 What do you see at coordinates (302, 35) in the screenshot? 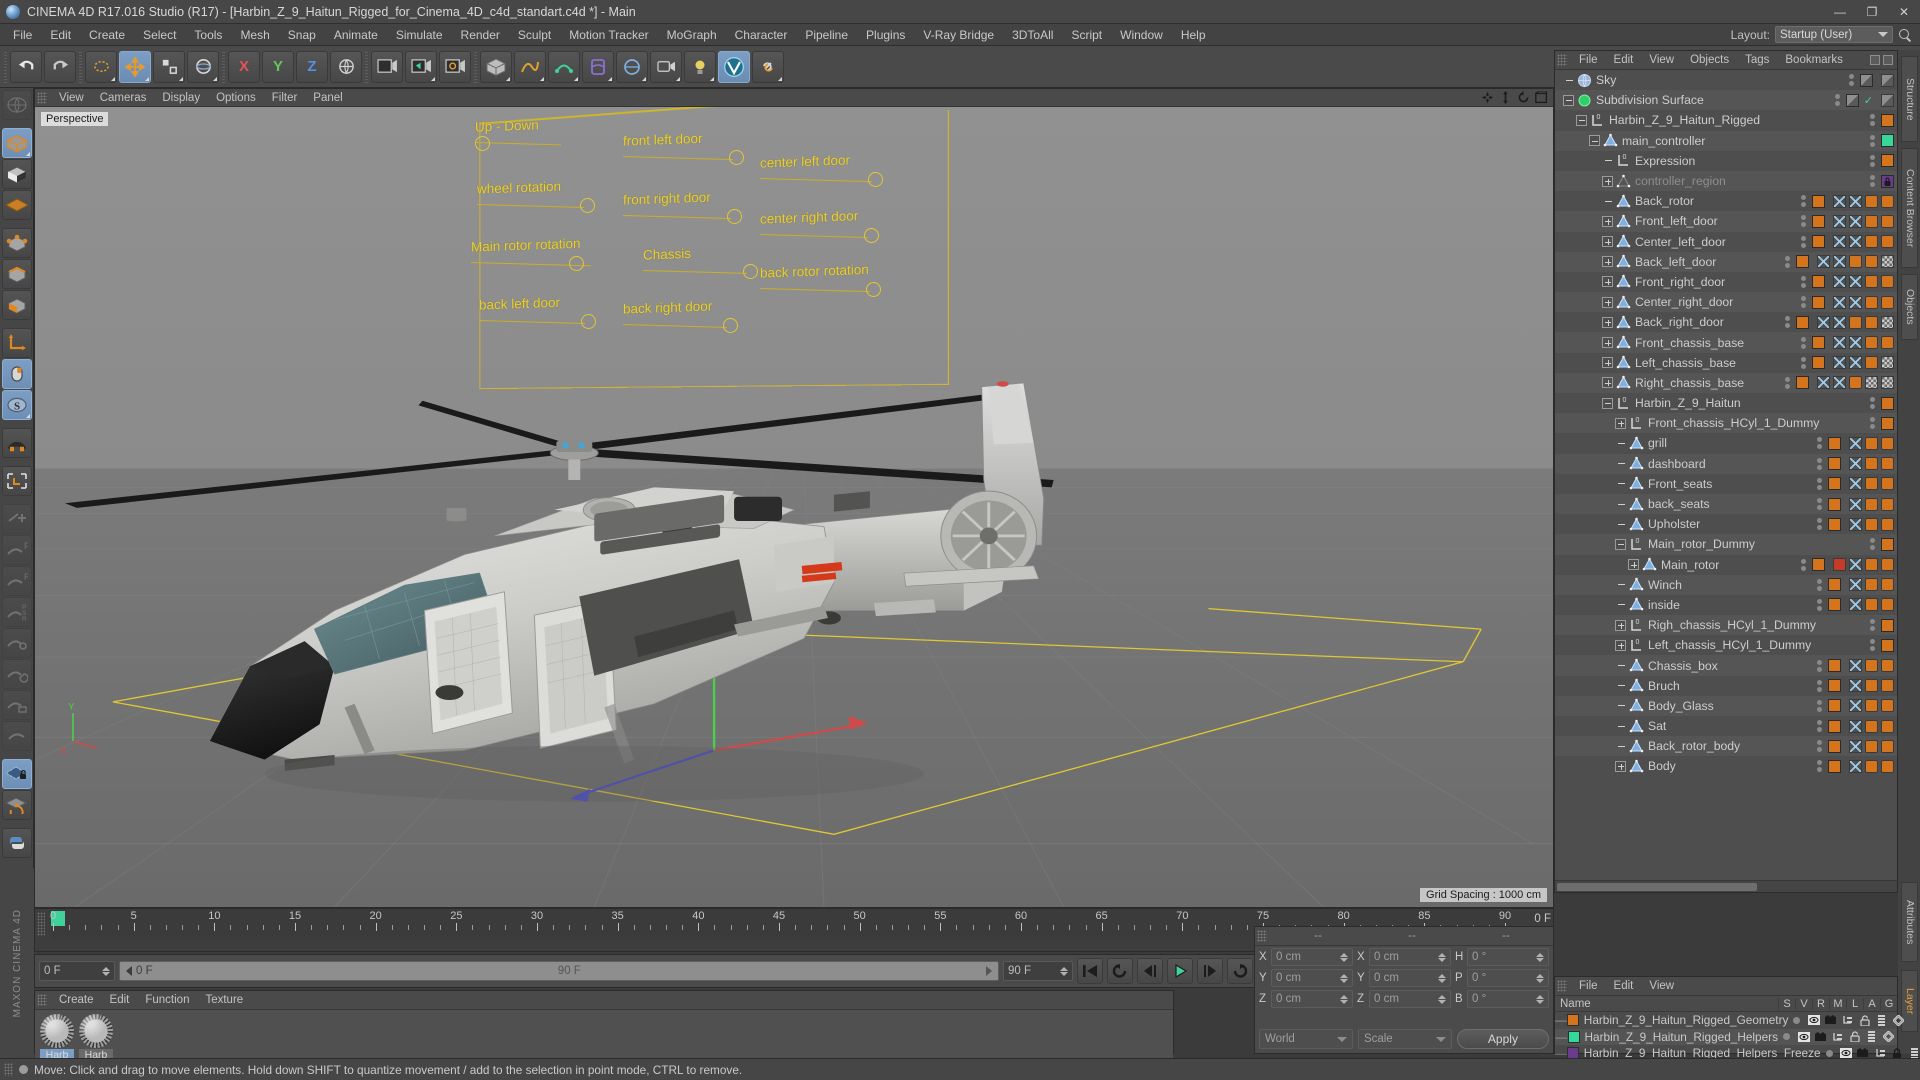
I see `menu-item-snap: Snap` at bounding box center [302, 35].